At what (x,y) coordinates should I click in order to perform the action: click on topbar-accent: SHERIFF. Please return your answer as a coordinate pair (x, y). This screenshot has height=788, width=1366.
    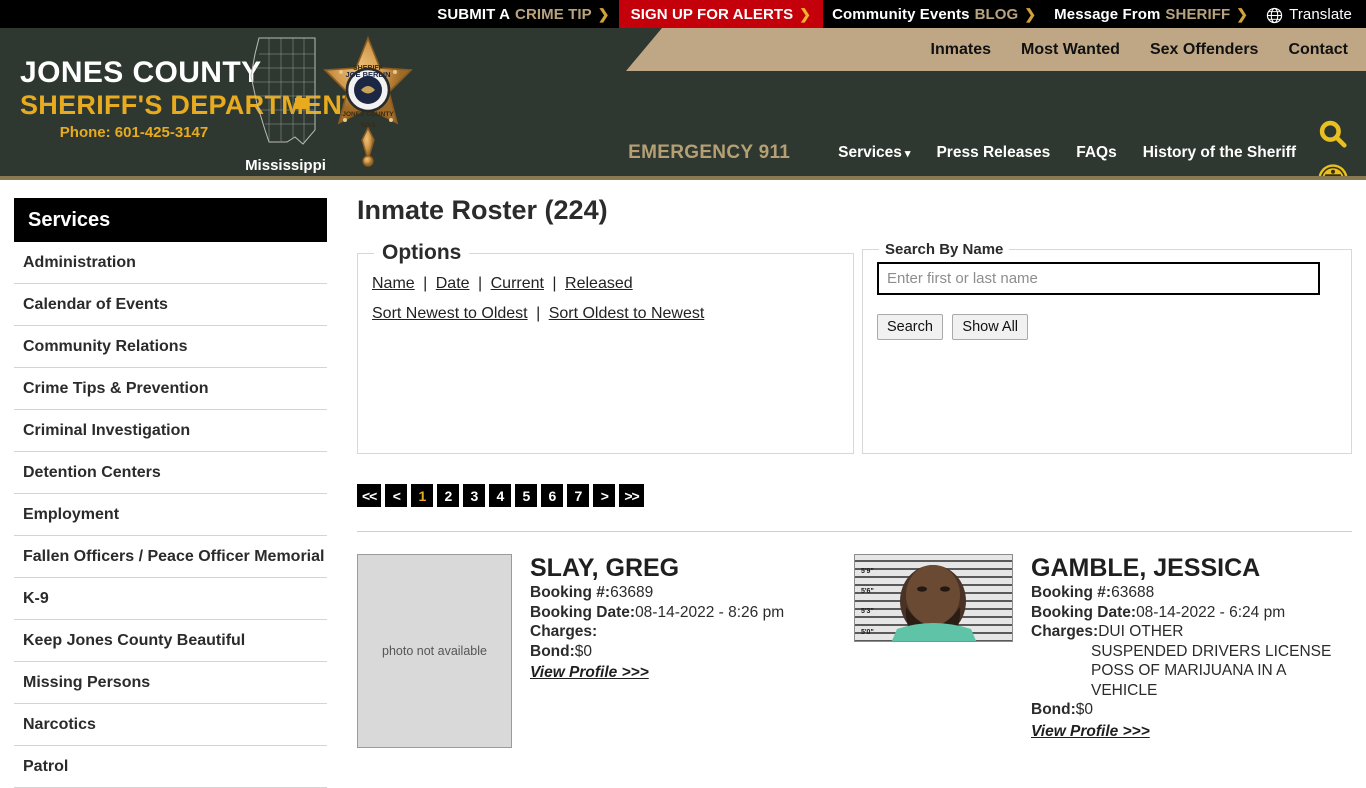
    Looking at the image, I should click on (1198, 14).